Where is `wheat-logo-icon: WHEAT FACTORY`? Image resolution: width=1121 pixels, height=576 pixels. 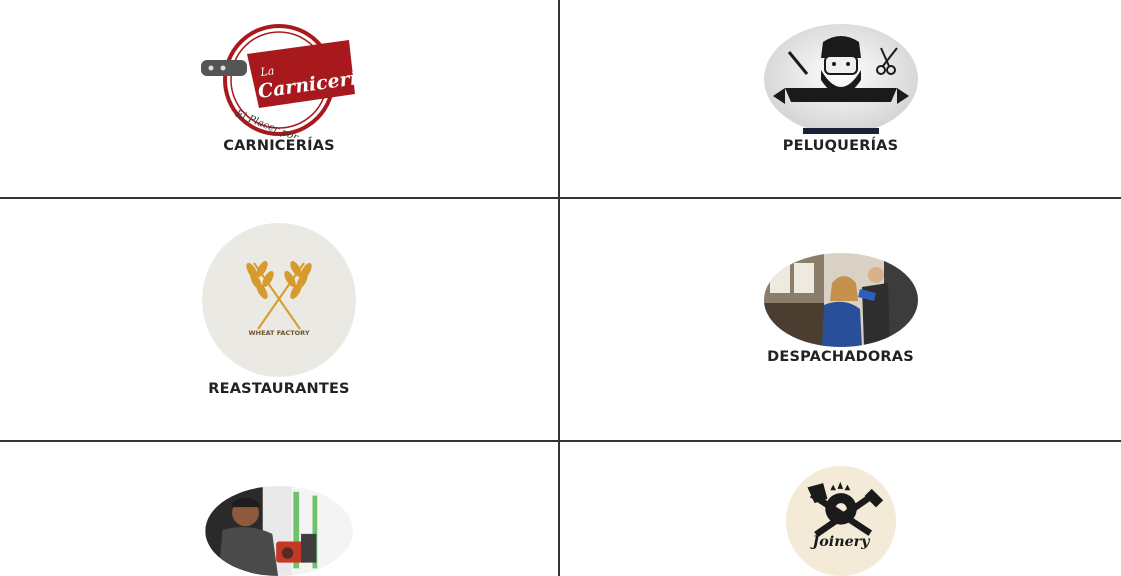
wheat-logo-icon: WHEAT FACTORY is located at coordinates (279, 300).